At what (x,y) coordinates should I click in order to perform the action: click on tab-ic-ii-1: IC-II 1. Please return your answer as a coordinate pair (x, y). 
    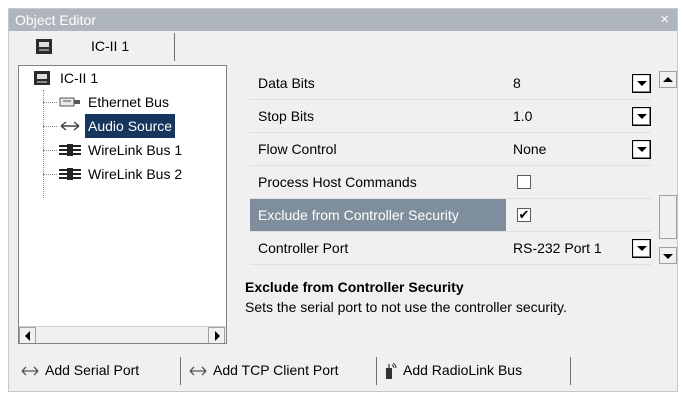
    Looking at the image, I should click on (94, 47).